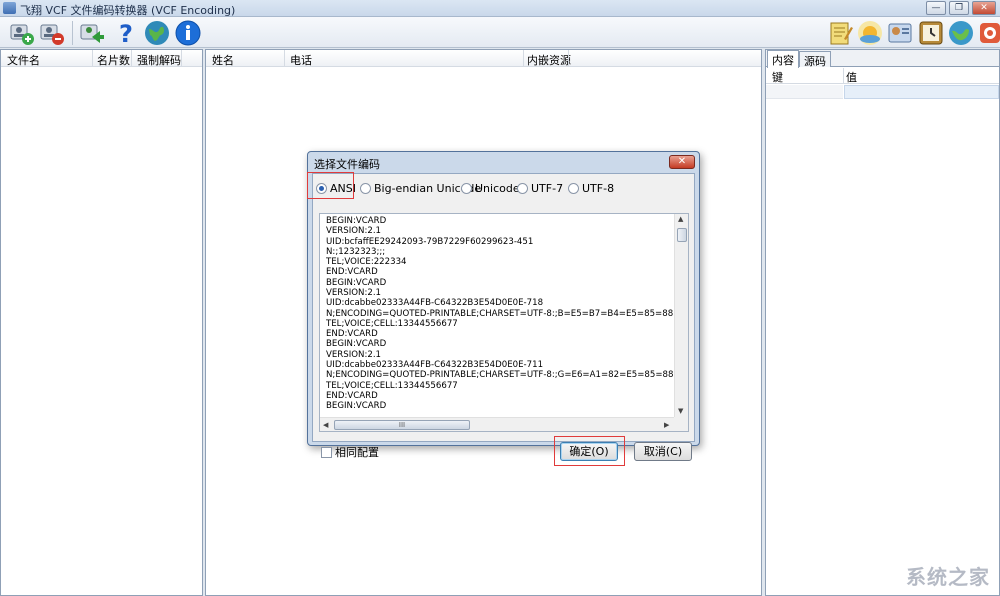  I want to click on detail-row-key, so click(804, 92).